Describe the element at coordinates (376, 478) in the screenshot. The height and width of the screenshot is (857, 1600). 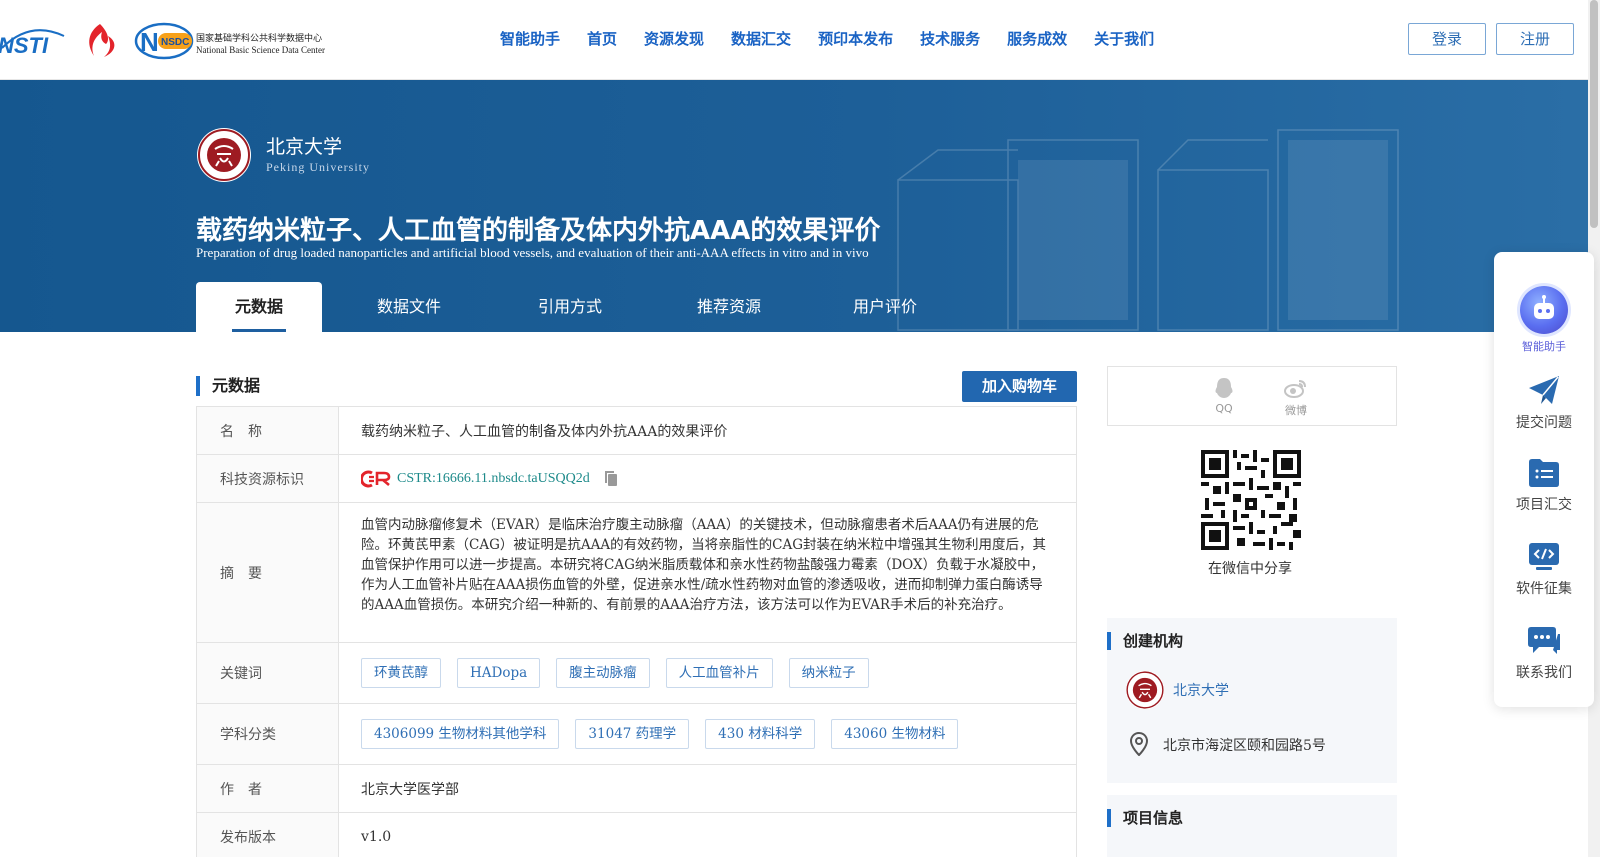
I see `cstr-logo-icon` at that location.